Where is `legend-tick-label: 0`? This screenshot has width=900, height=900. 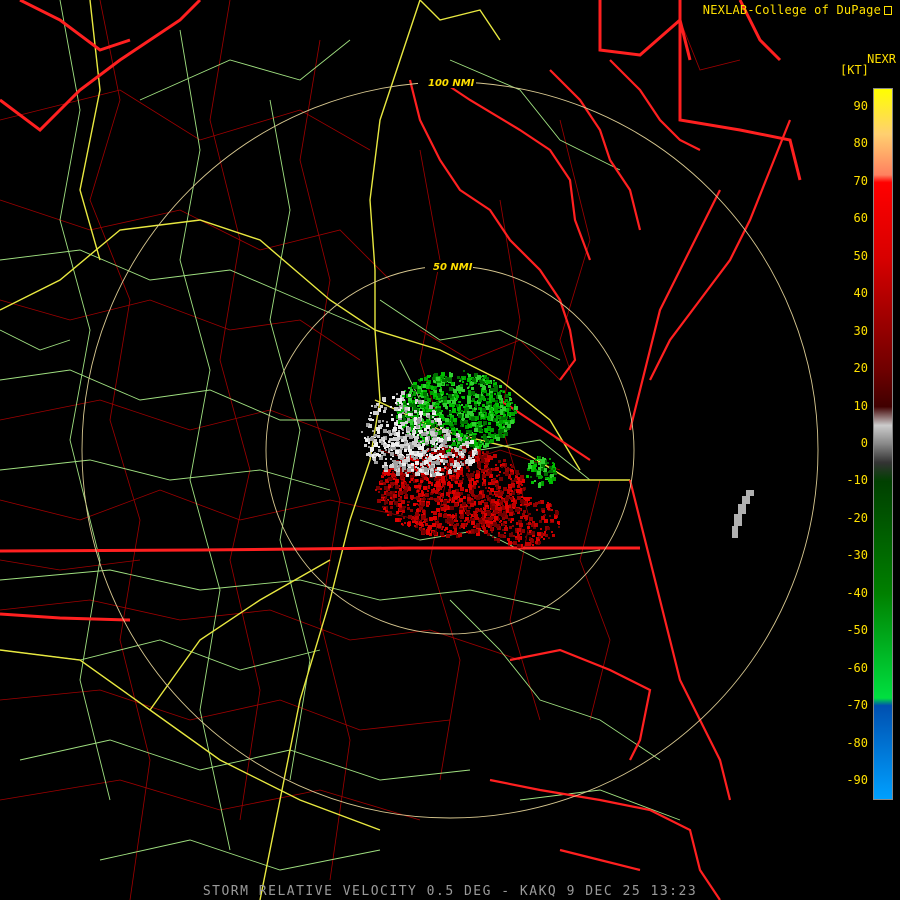 legend-tick-label: 0 is located at coordinates (864, 443).